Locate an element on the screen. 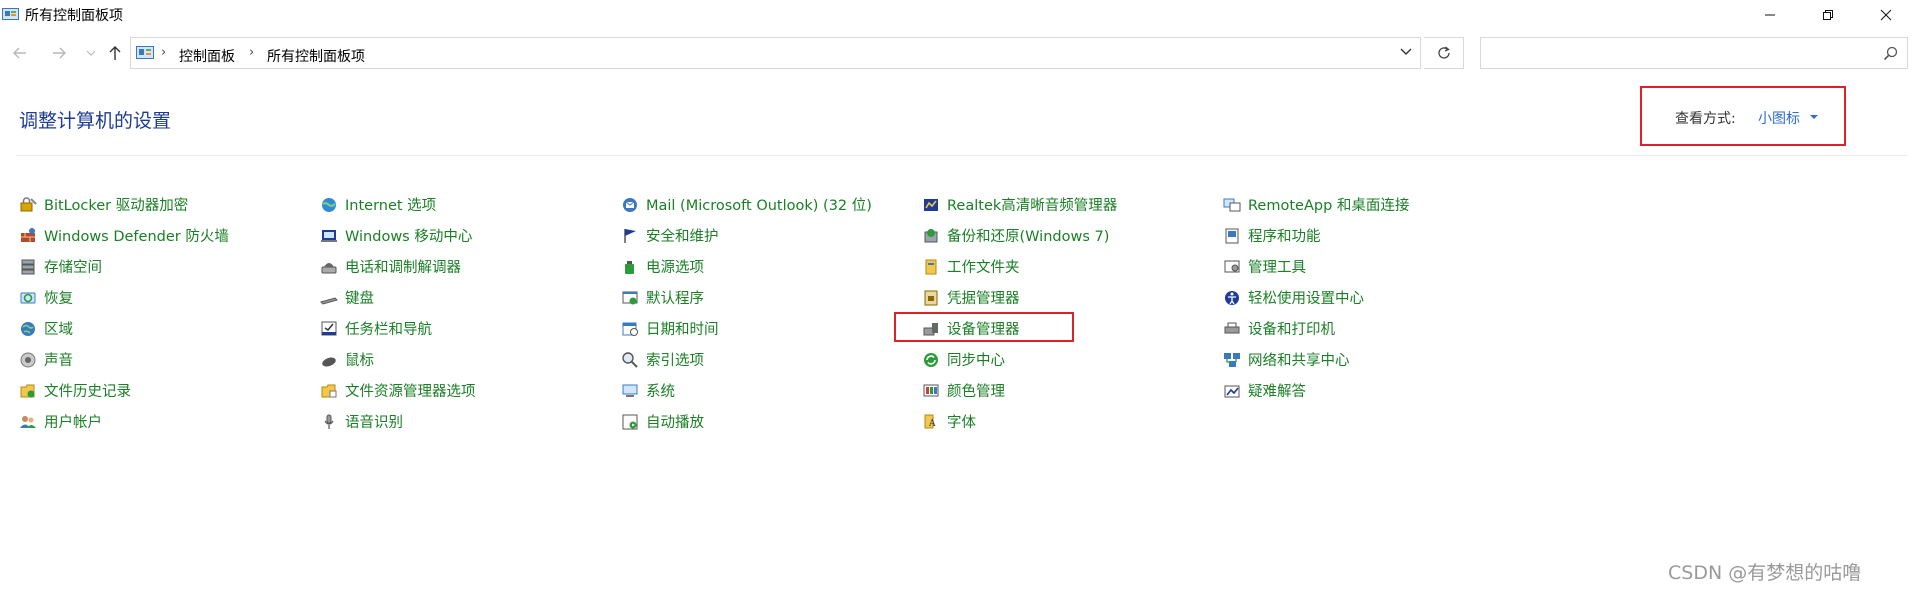 The height and width of the screenshot is (592, 1915). control-panel-item-indexing: 索引选项 is located at coordinates (770, 359).